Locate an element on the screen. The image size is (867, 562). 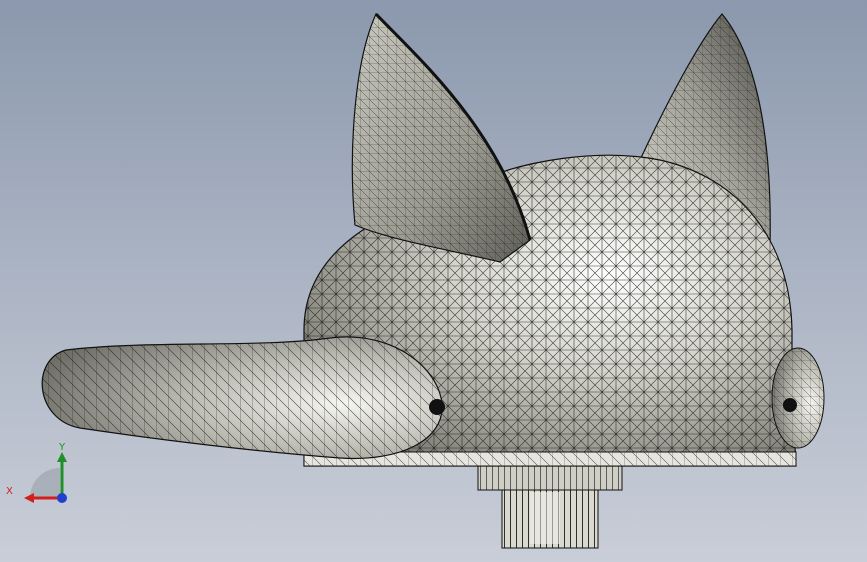
shaft is located at coordinates (550, 518).